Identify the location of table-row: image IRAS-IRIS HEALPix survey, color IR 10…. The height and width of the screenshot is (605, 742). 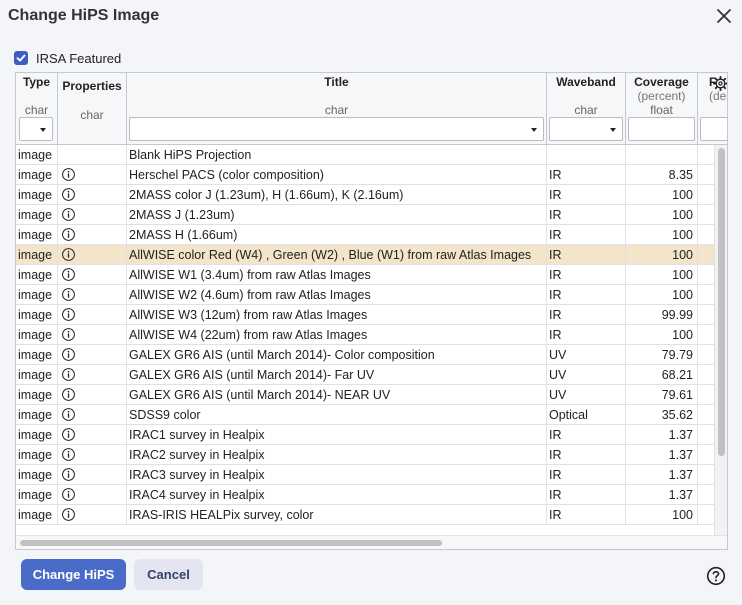
(365, 515).